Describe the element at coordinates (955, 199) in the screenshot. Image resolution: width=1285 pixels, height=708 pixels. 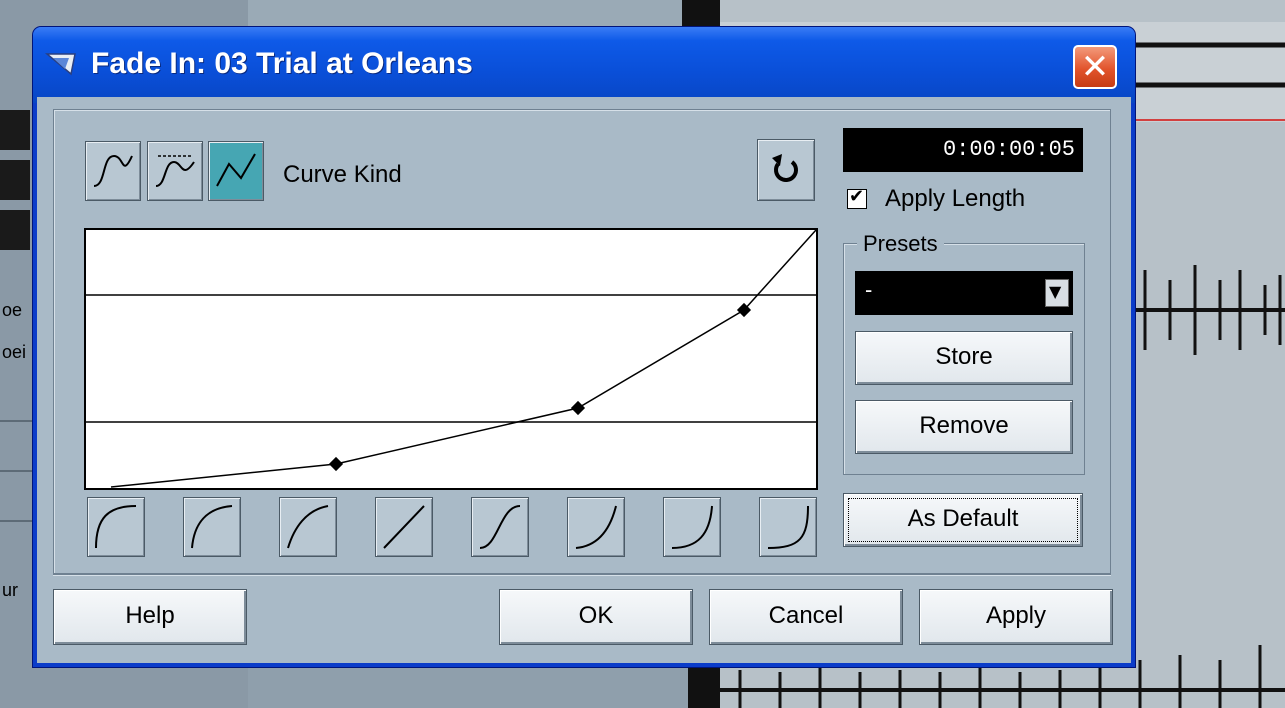
I see `apply-length-label: Apply Length` at that location.